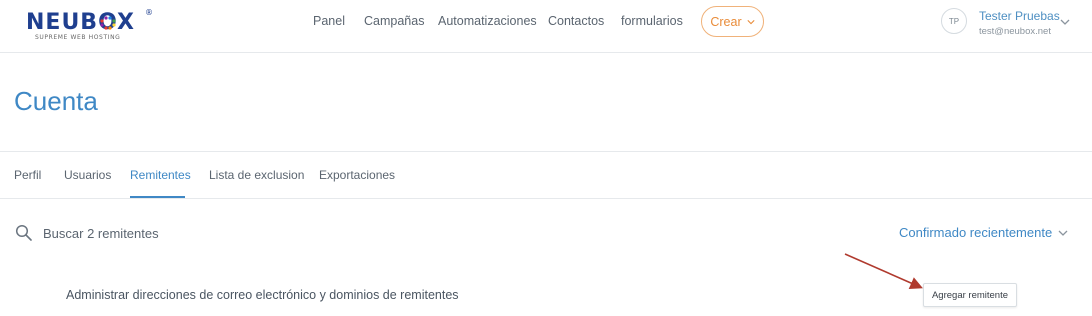 Image resolution: width=1092 pixels, height=316 pixels. What do you see at coordinates (329, 21) in the screenshot?
I see `nav-panel: Panel` at bounding box center [329, 21].